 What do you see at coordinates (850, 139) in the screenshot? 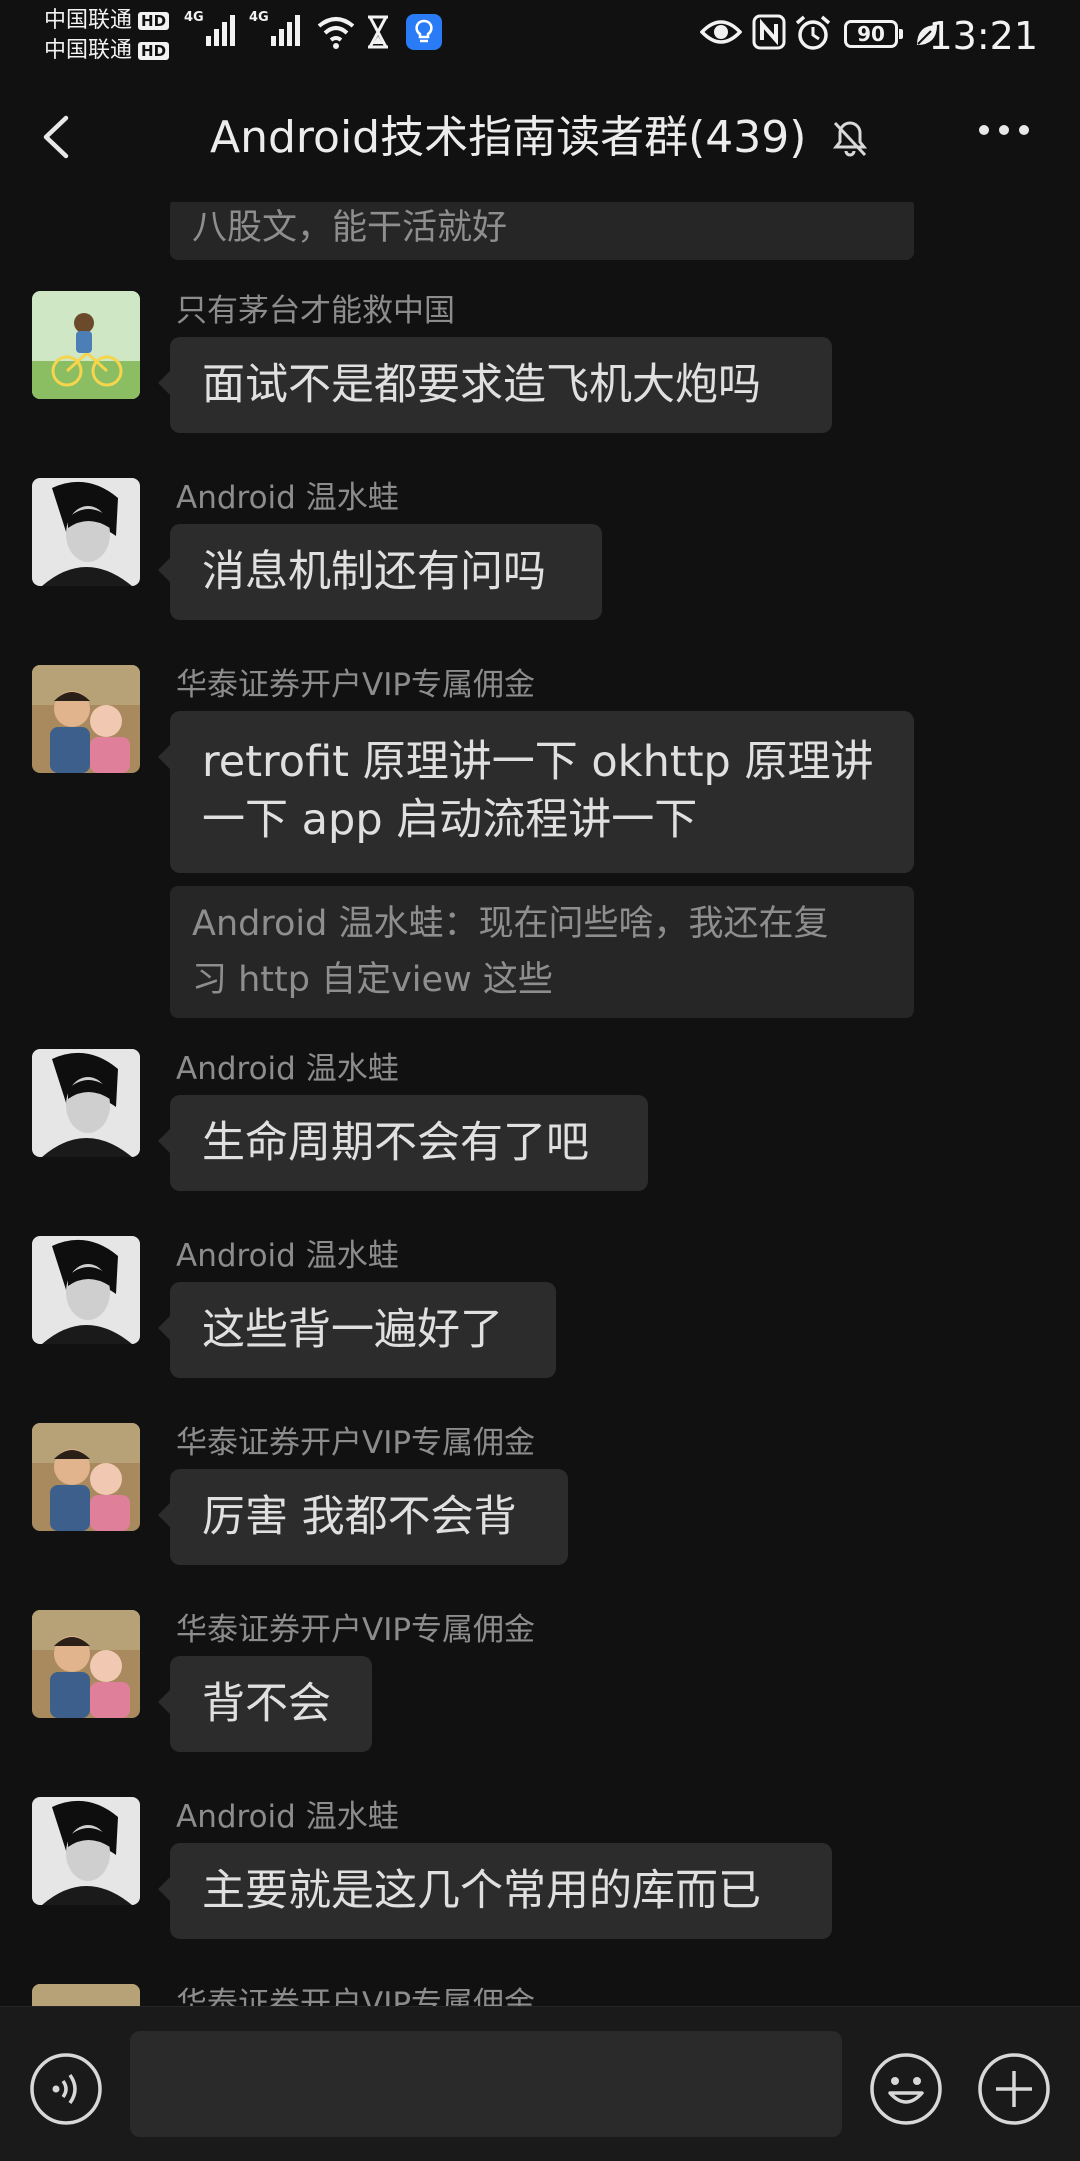
I see `mute-bell-icon` at bounding box center [850, 139].